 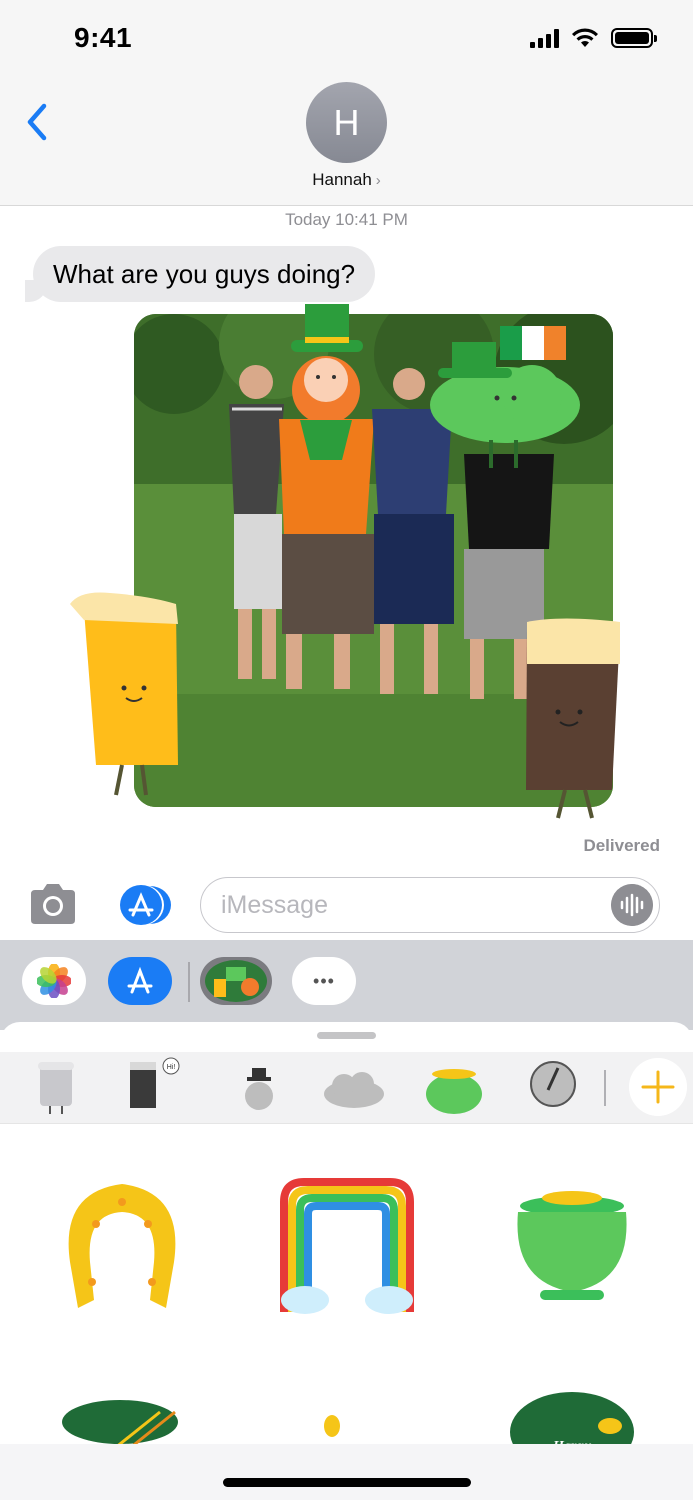 I want to click on photos-app-button, so click(x=54, y=981).